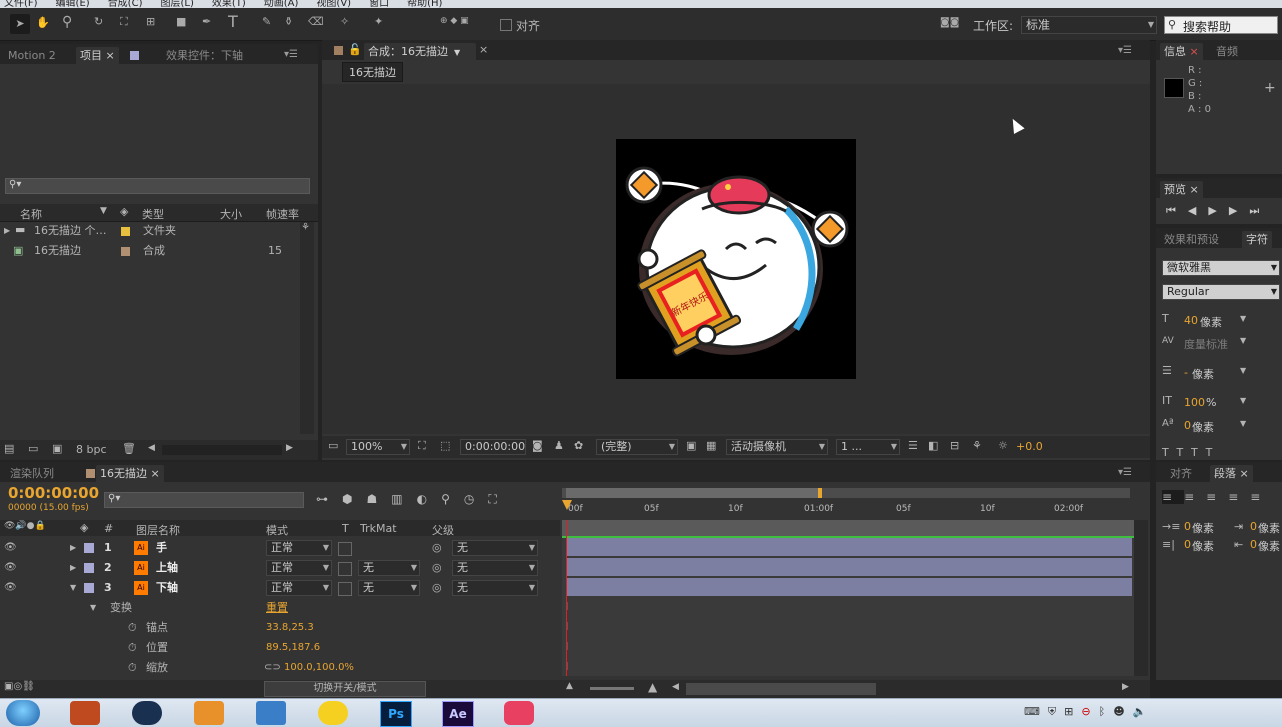 This screenshot has height=727, width=1282. What do you see at coordinates (1072, 711) in the screenshot?
I see `network-icon: ⊞` at bounding box center [1072, 711].